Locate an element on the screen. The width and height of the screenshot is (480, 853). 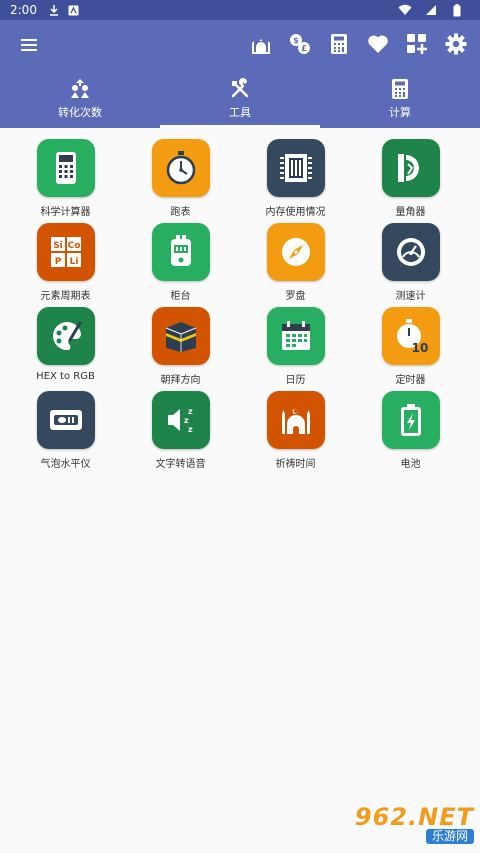
svg-text: P is located at coordinates (57, 262).